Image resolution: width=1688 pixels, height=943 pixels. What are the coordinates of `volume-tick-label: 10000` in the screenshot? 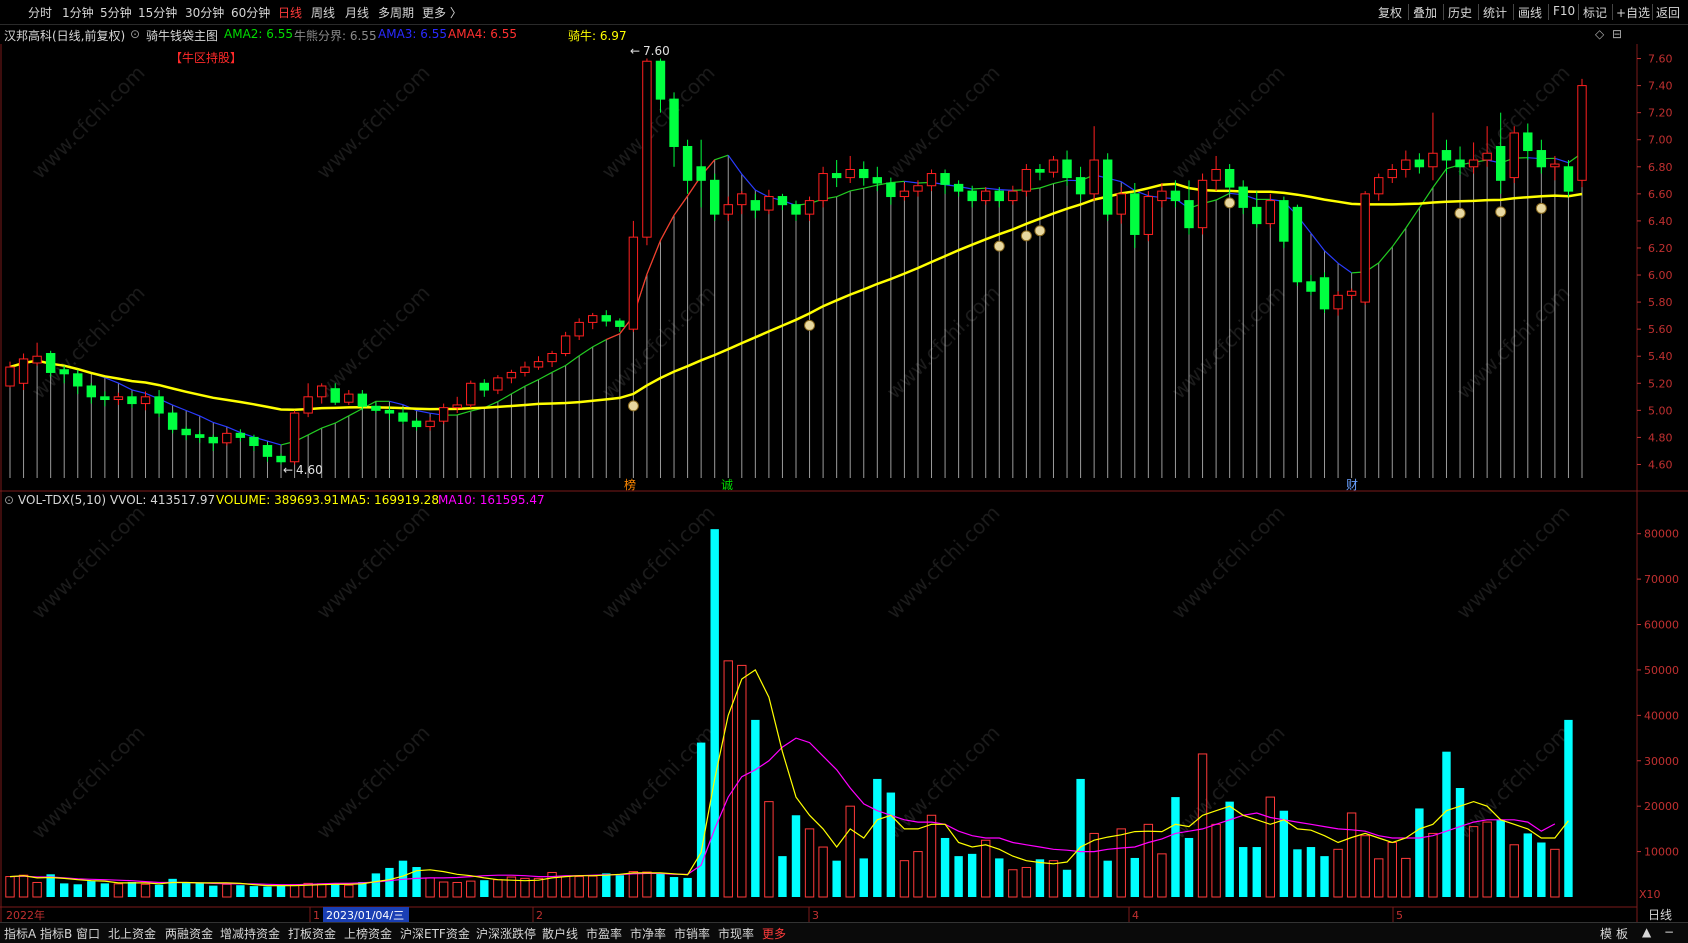 It's located at (1661, 852).